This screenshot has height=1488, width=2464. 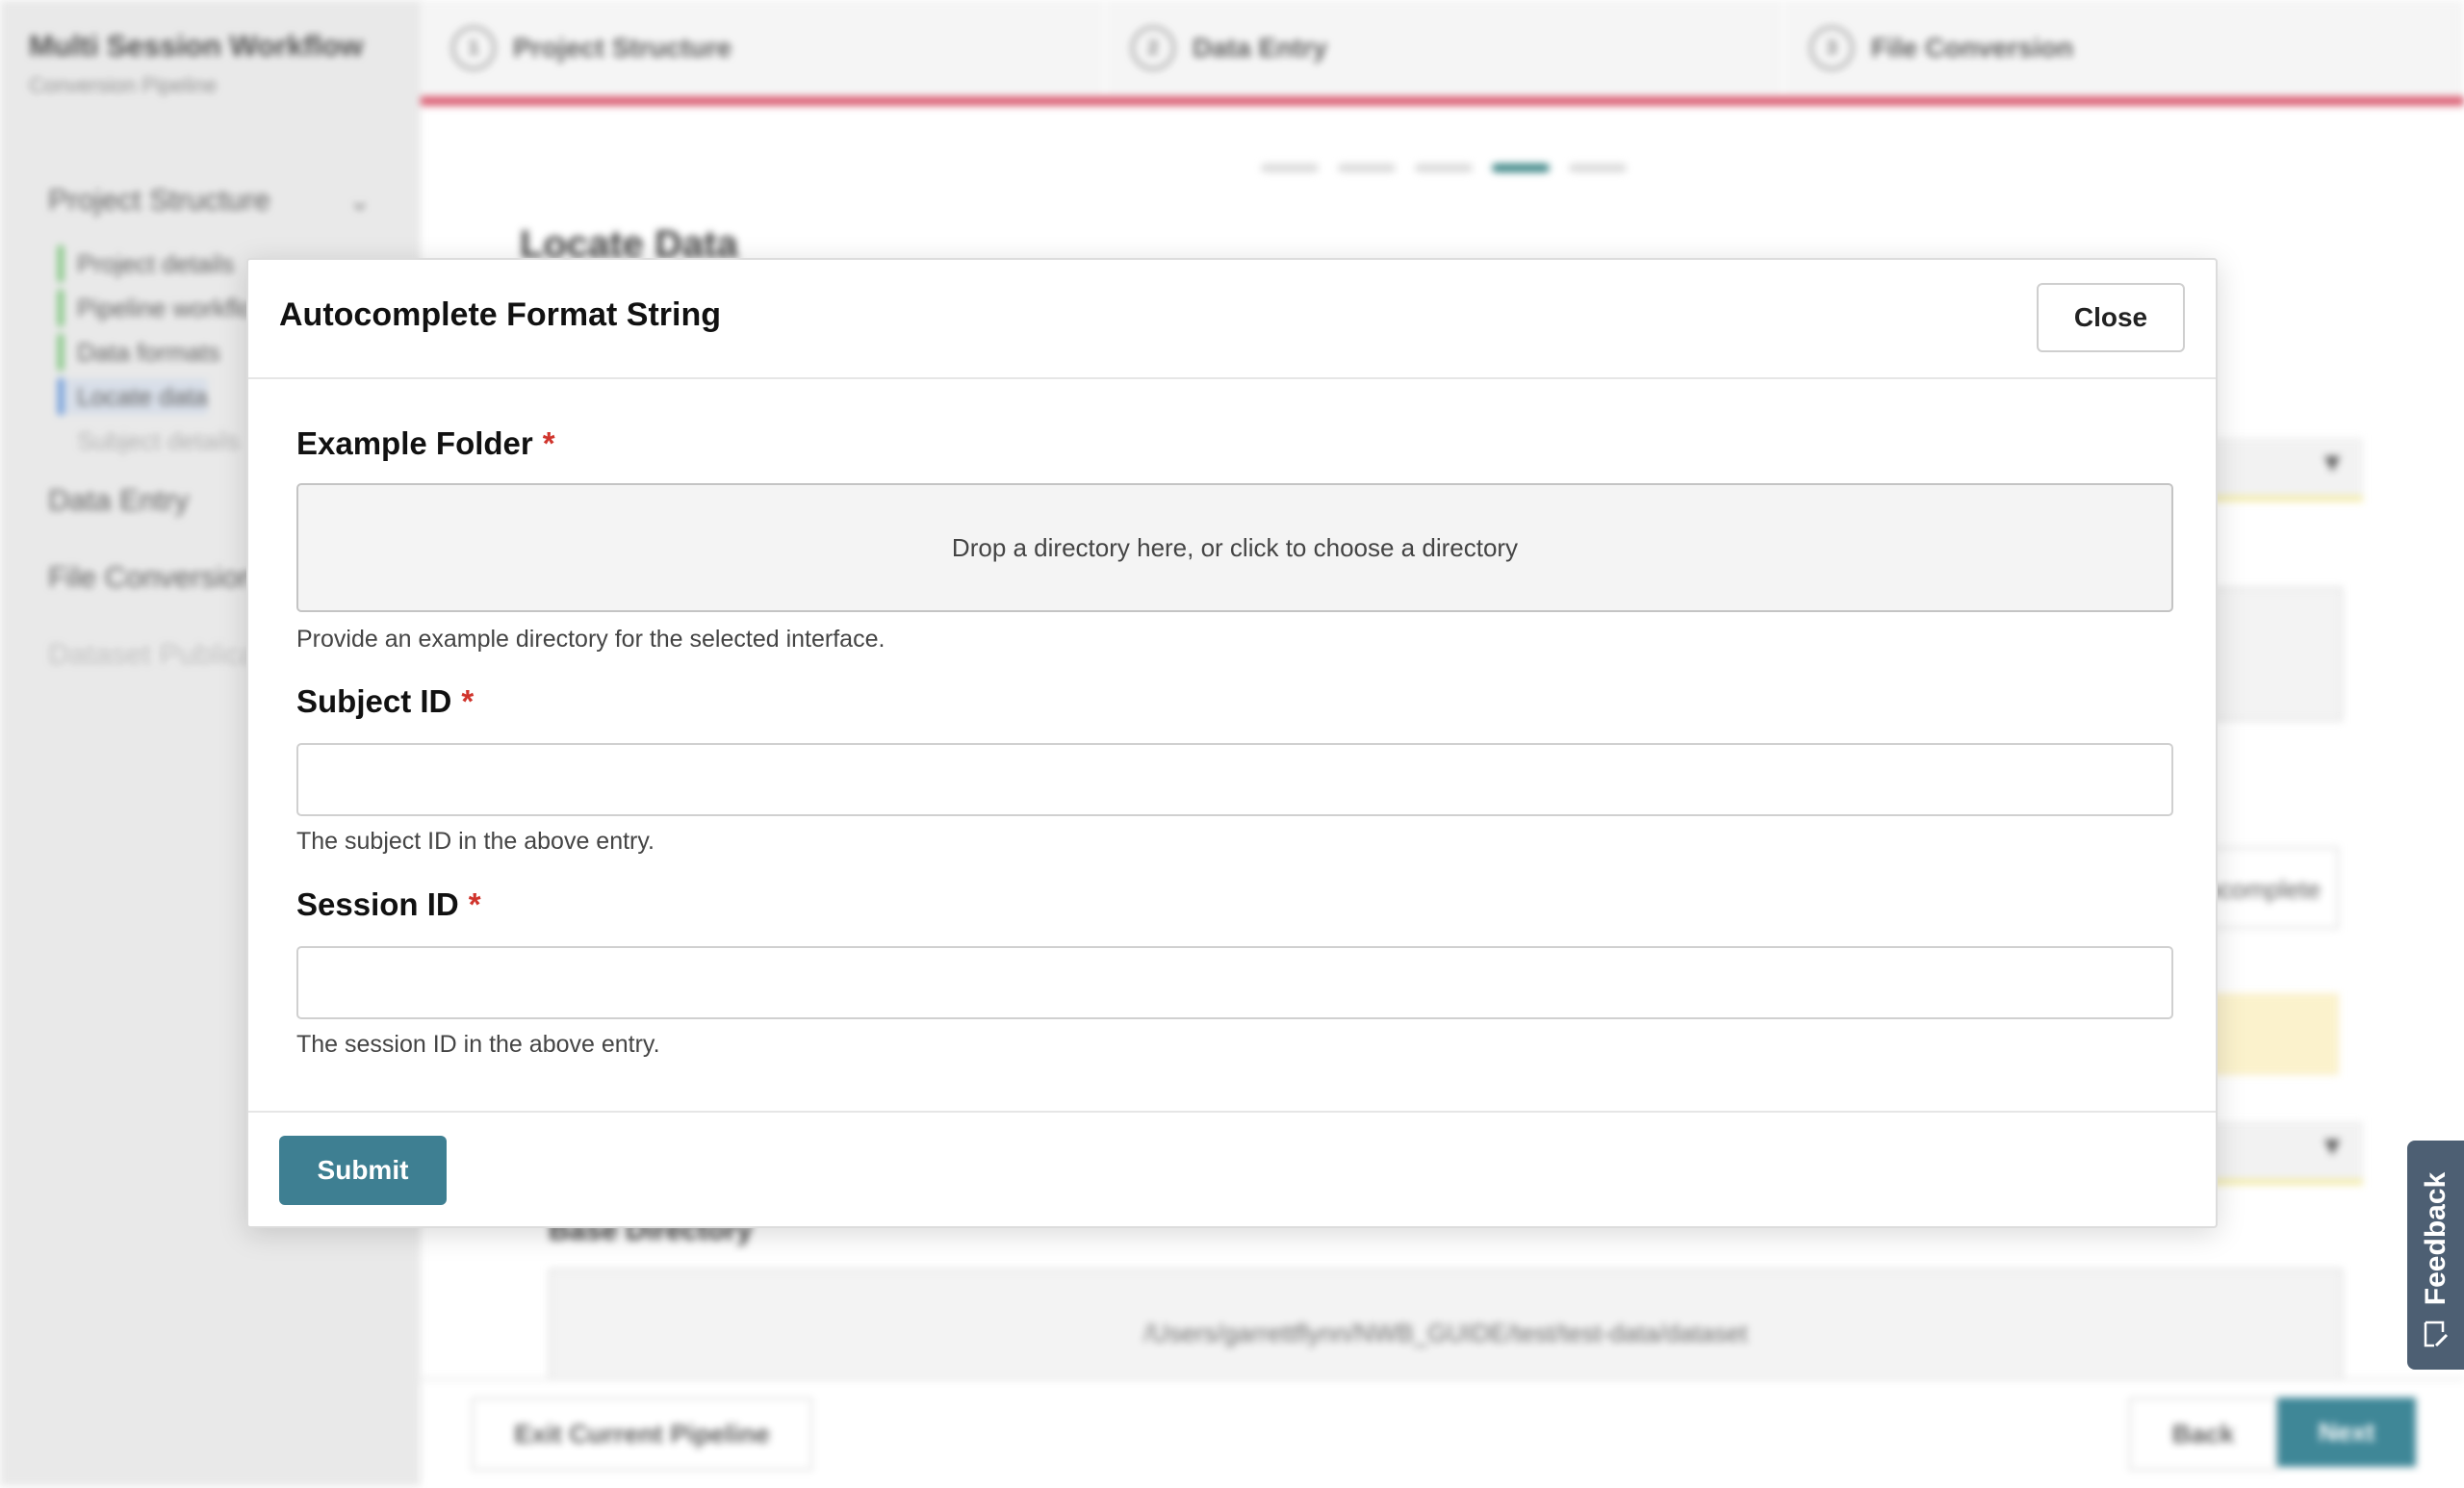 I want to click on session-id-input, so click(x=1234, y=983).